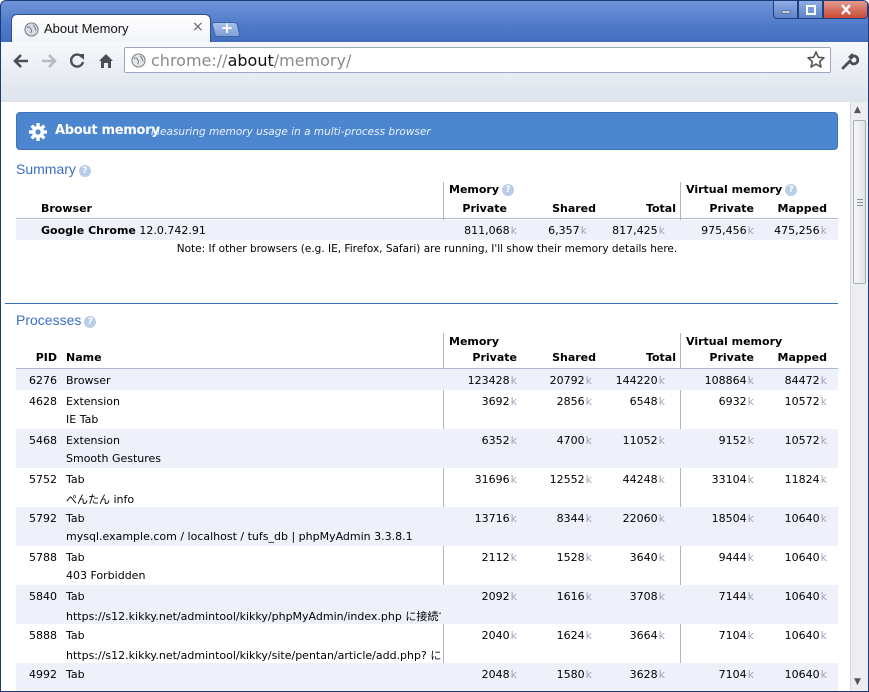 This screenshot has width=869, height=692. What do you see at coordinates (107, 130) in the screenshot?
I see `page-title: About memory` at bounding box center [107, 130].